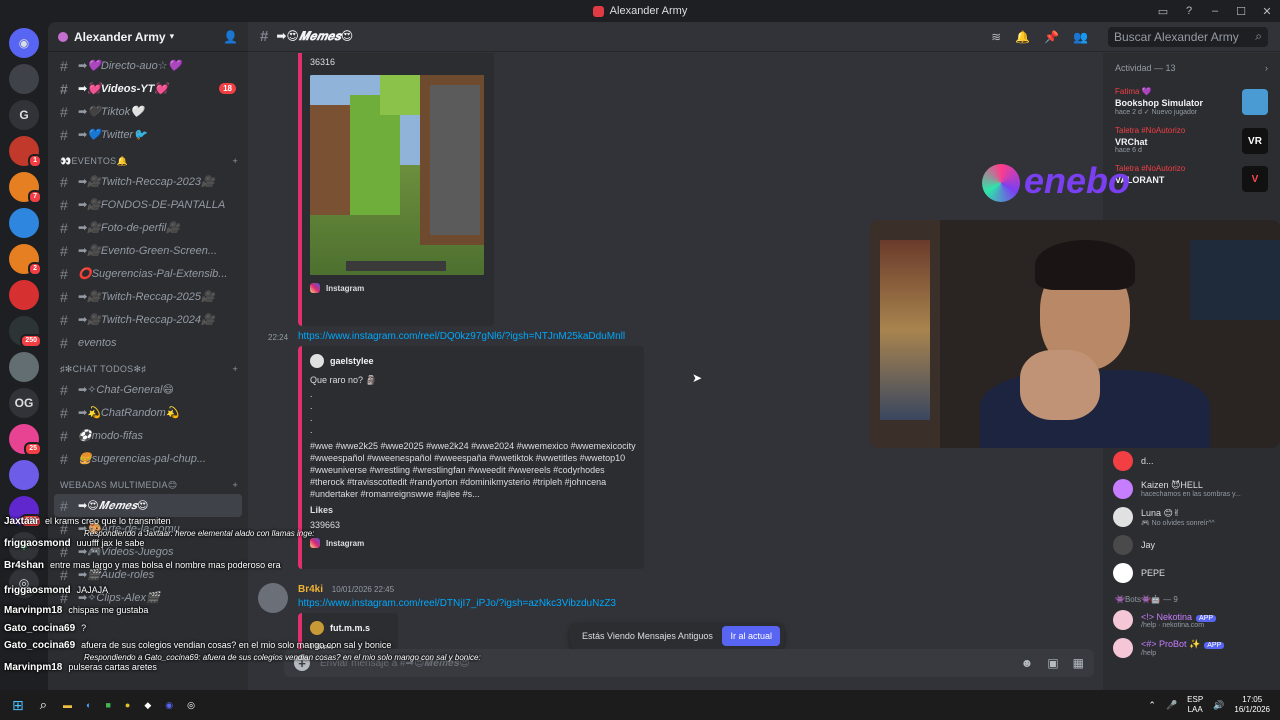 Image resolution: width=1280 pixels, height=720 pixels. I want to click on channel-item: # ➡🎥Twitch-Reccap-2024🎥, so click(148, 319).